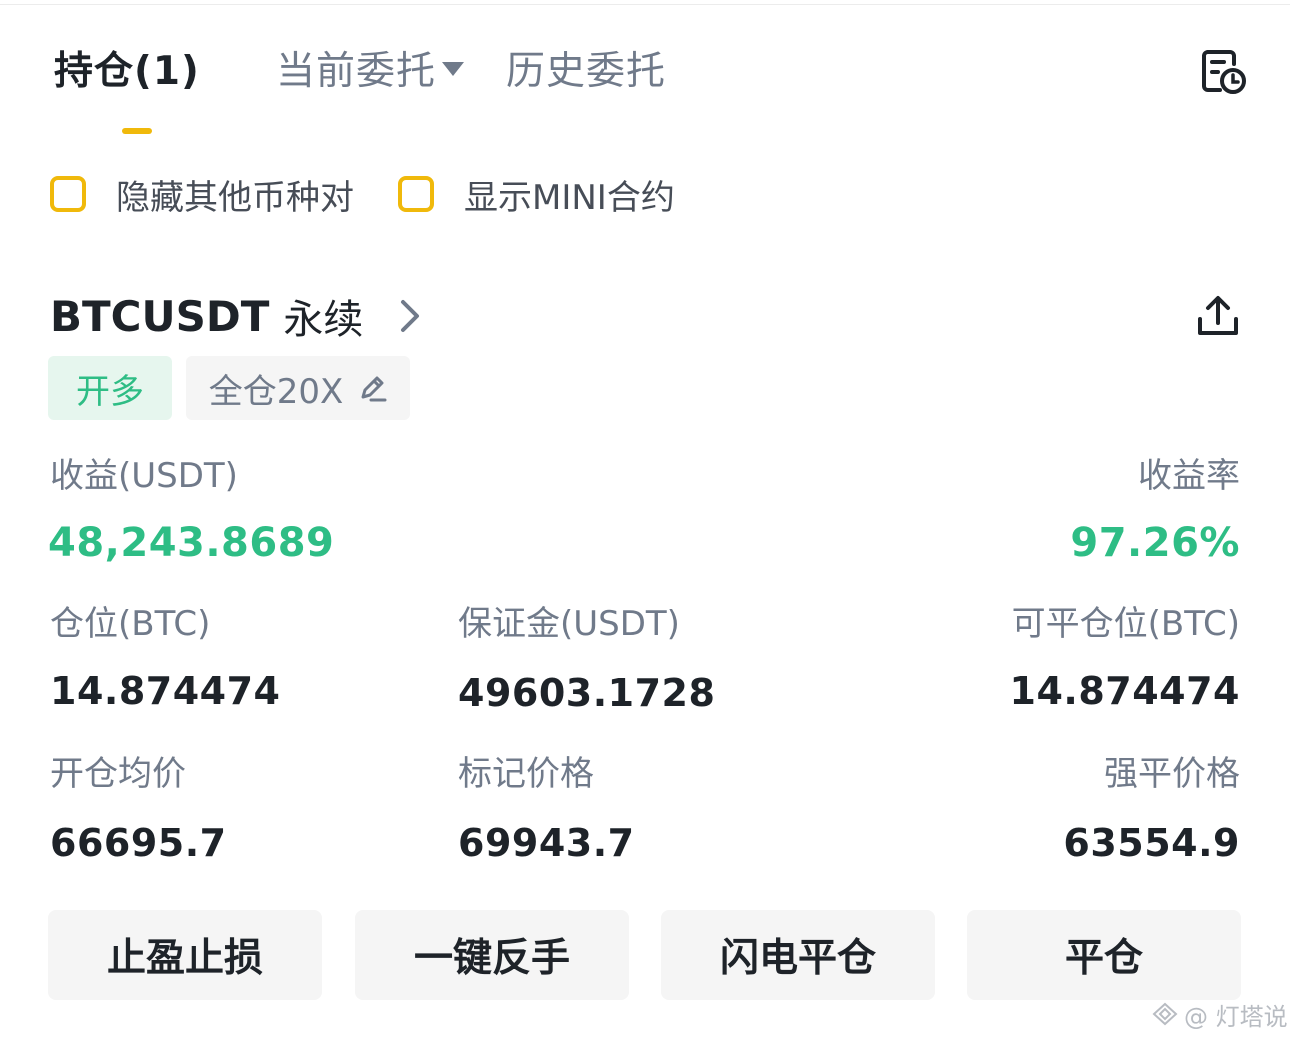 The width and height of the screenshot is (1290, 1038). Describe the element at coordinates (1165, 1014) in the screenshot. I see `watermark-logo-icon` at that location.